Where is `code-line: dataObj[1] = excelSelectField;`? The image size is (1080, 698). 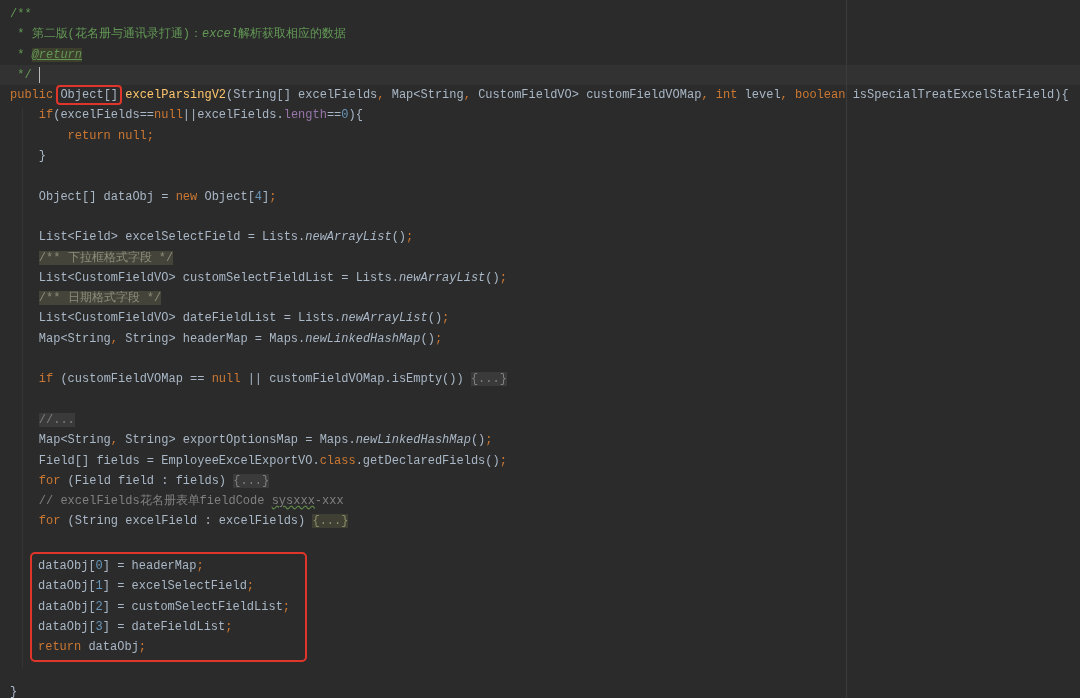
code-line: dataObj[1] = excelSelectField; is located at coordinates (146, 587).